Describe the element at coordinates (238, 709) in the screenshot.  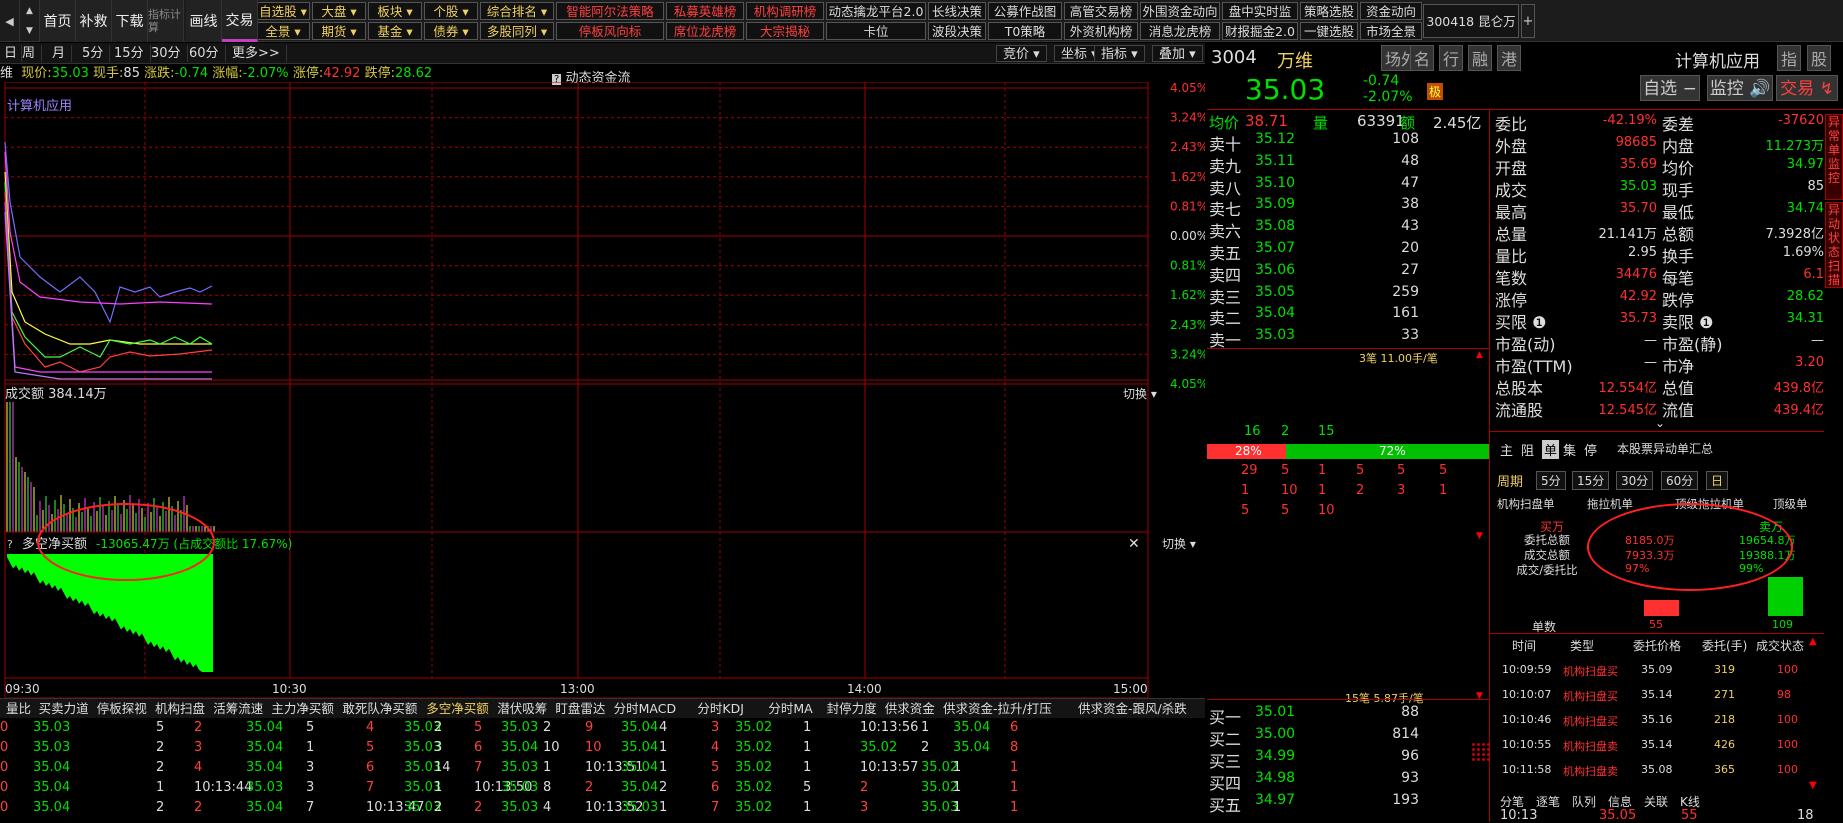
I see `indicator-tab-4: 活筹流速` at that location.